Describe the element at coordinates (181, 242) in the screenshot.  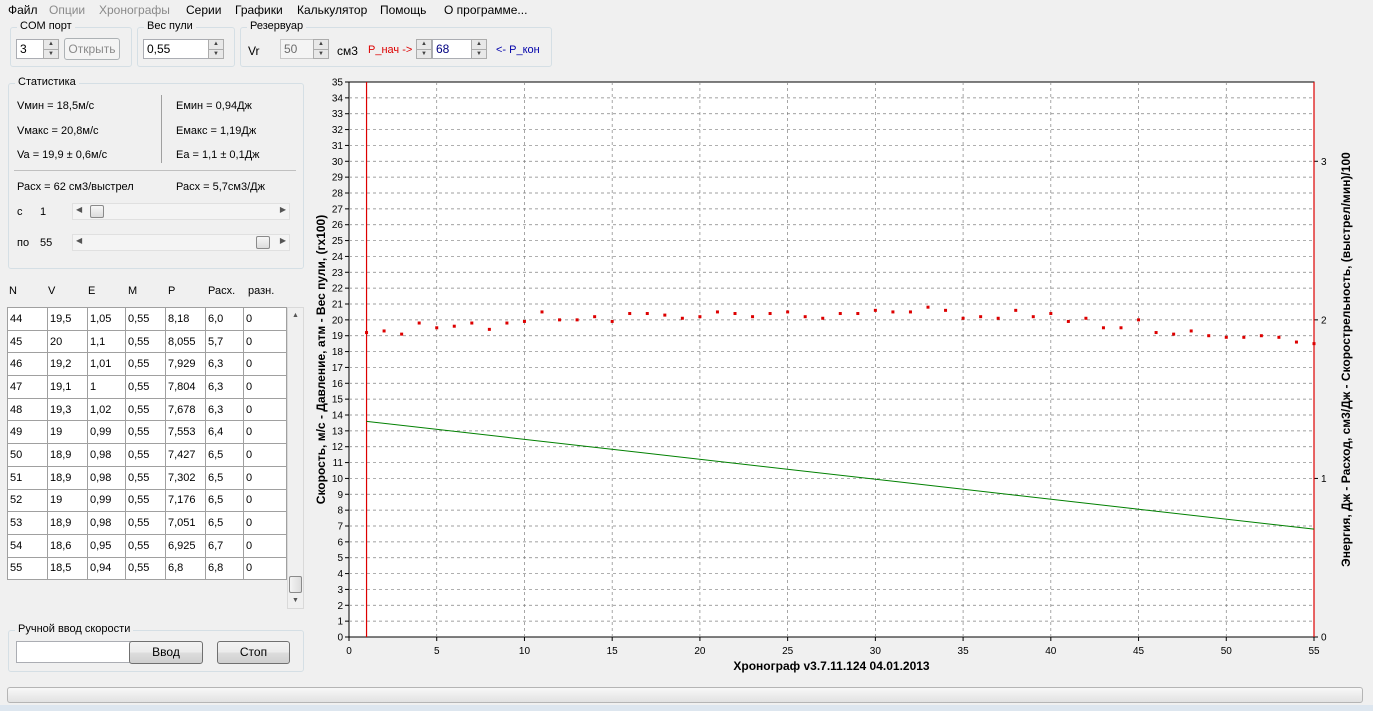
I see `range-to-slider: ◀ ▶` at that location.